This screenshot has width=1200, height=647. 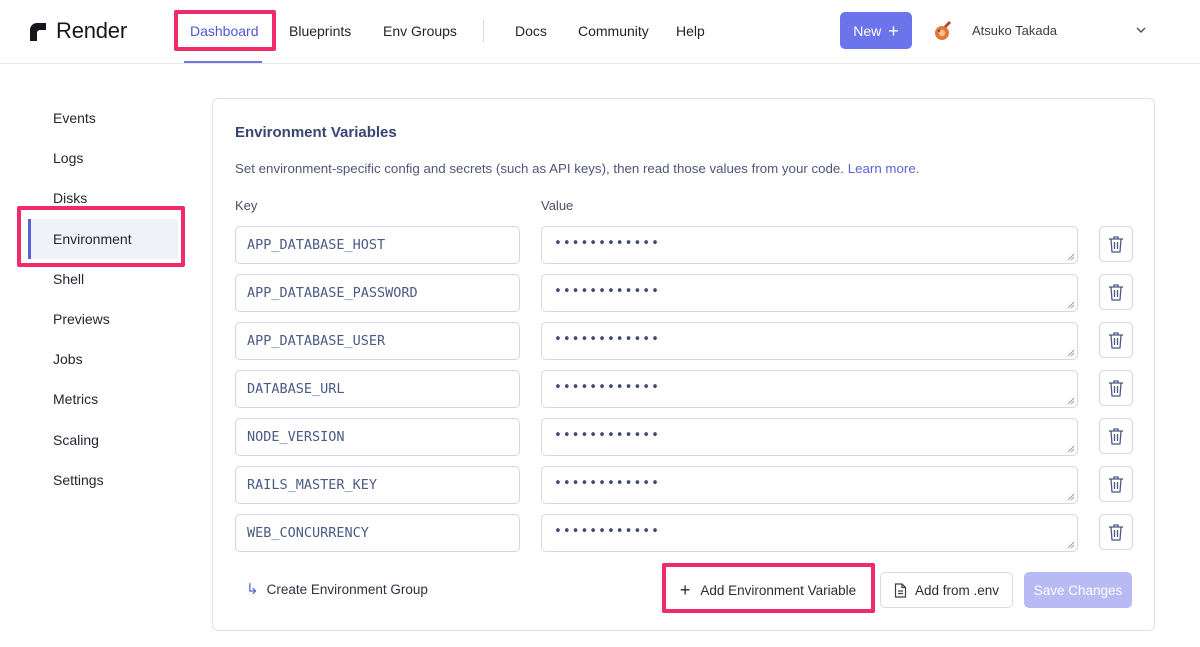 I want to click on render-logo-icon, so click(x=38, y=32).